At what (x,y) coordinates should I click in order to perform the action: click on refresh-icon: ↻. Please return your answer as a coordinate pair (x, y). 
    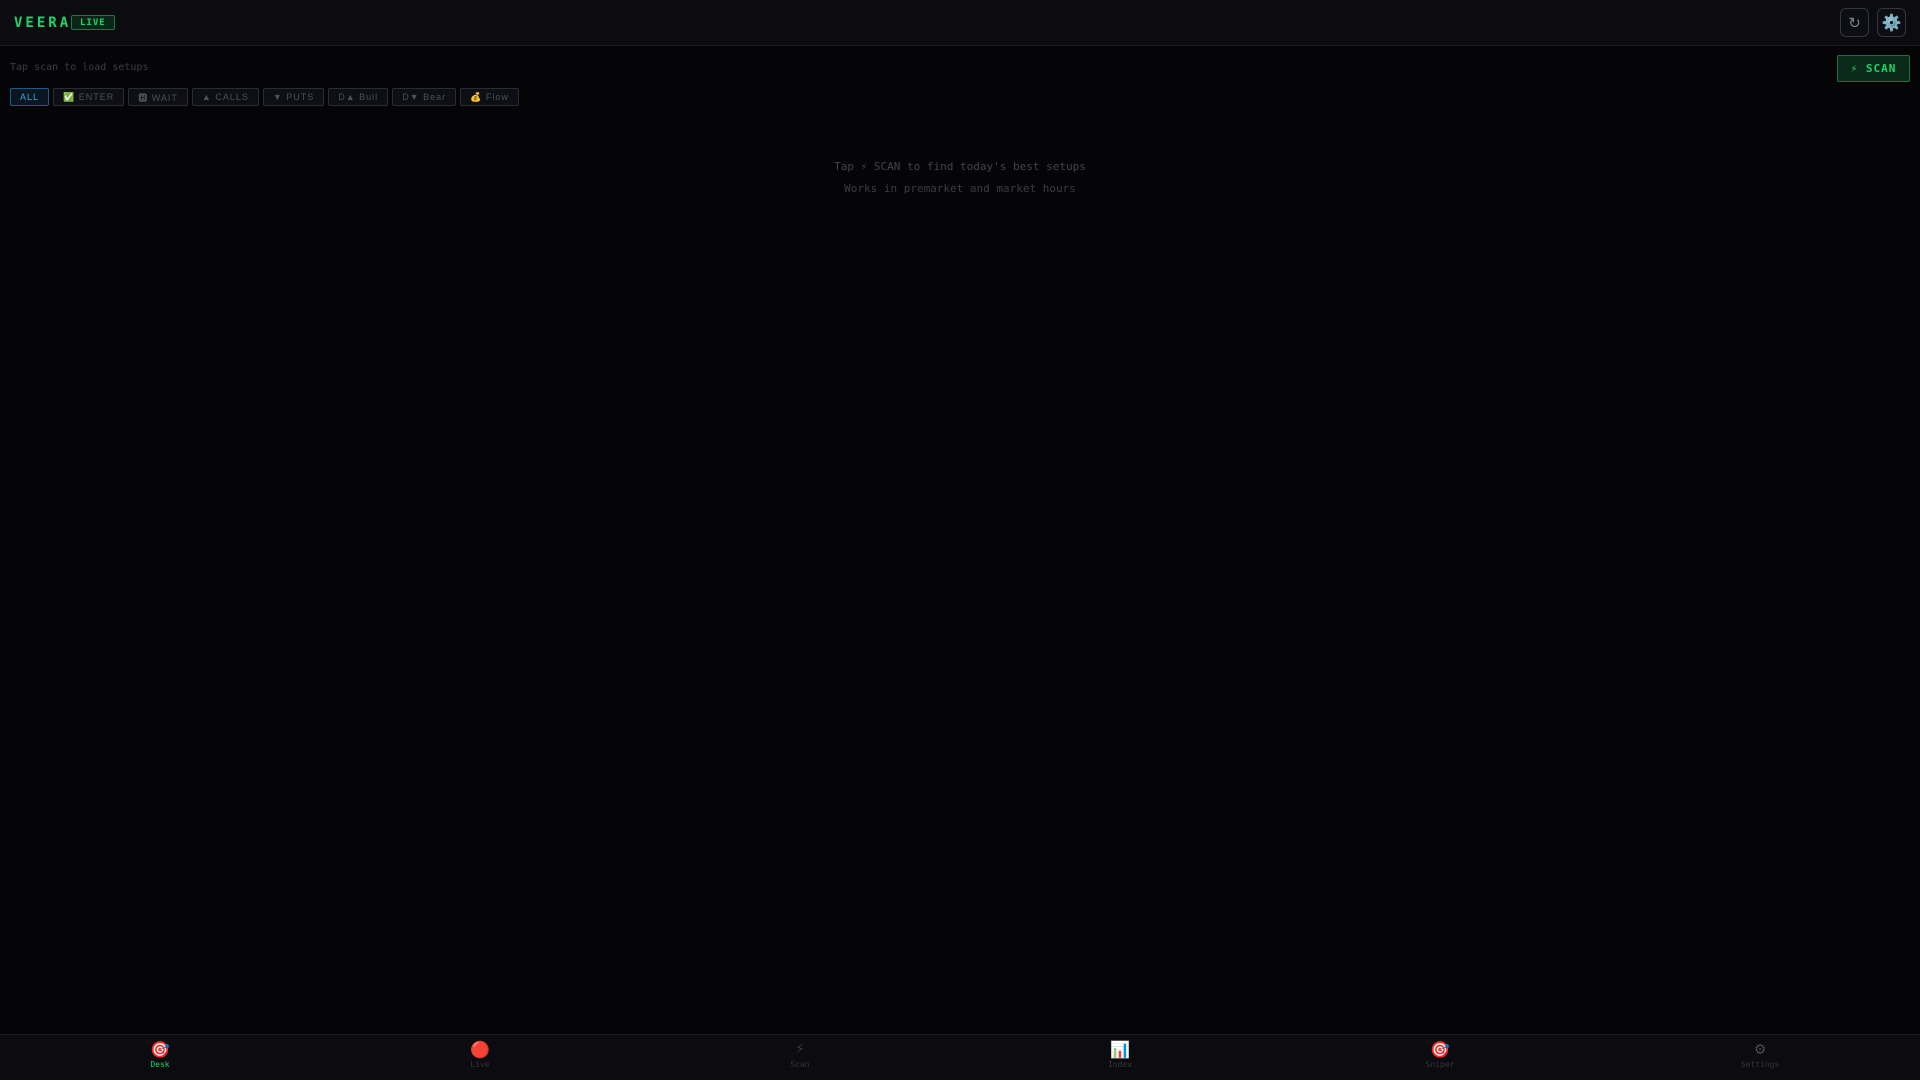
    Looking at the image, I should click on (1854, 22).